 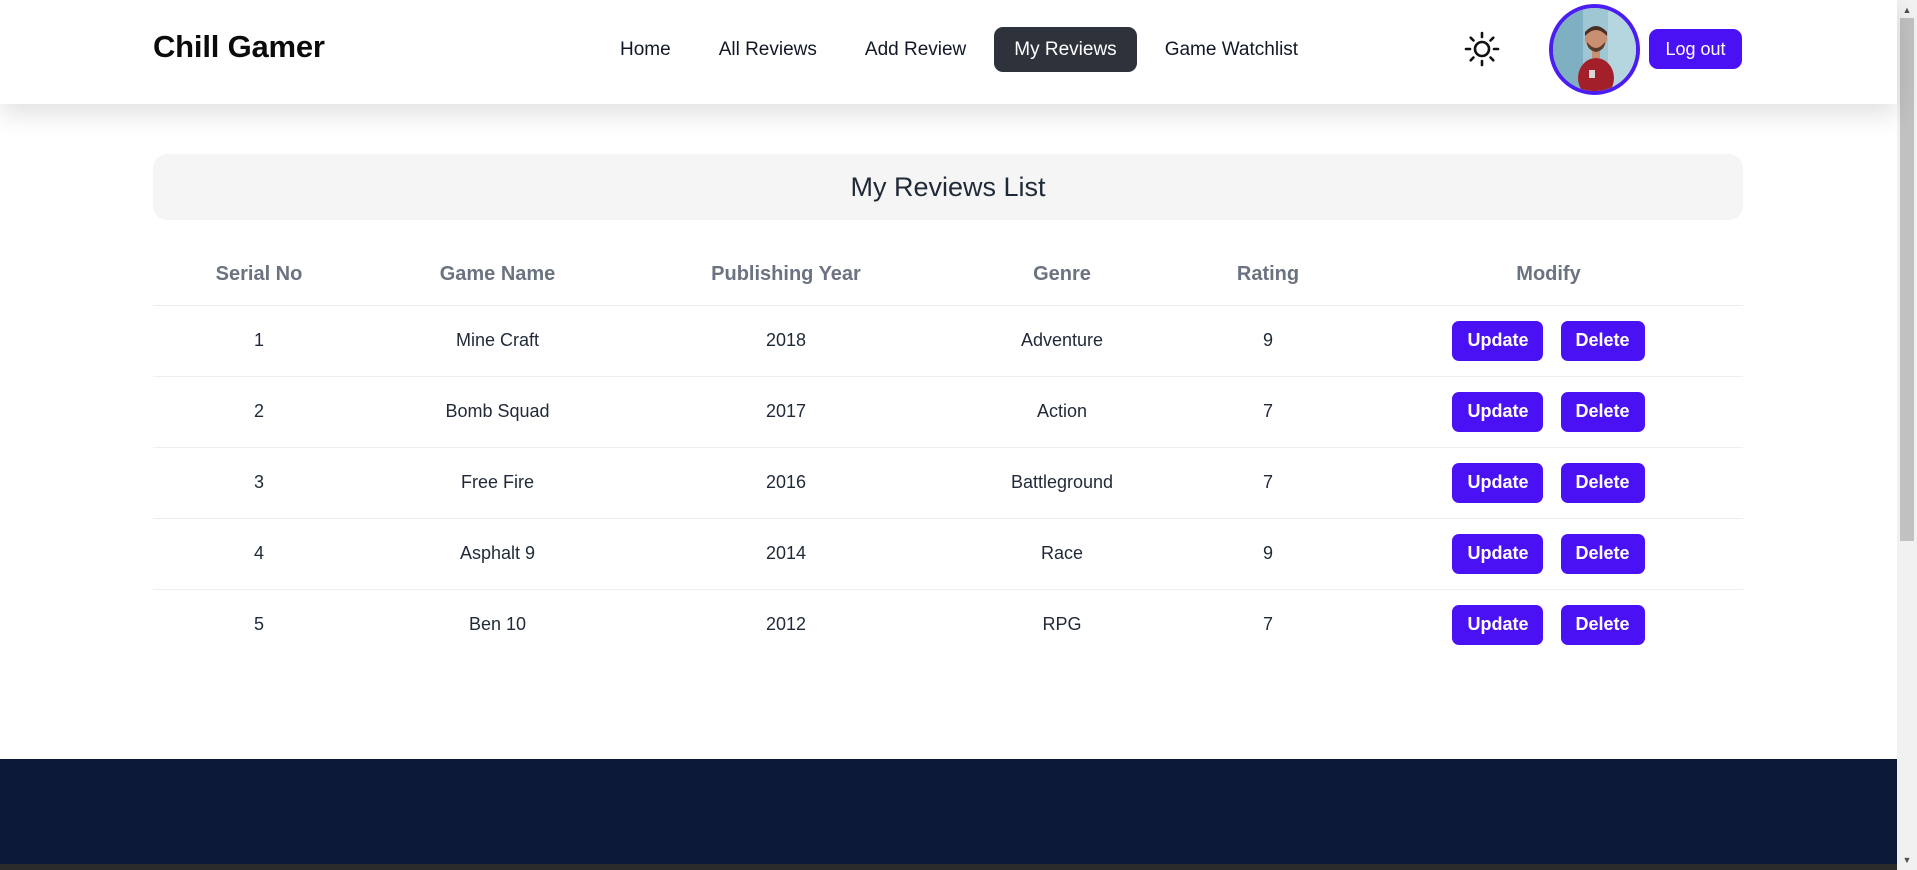 What do you see at coordinates (258, 624) in the screenshot?
I see `cell-serial: 5` at bounding box center [258, 624].